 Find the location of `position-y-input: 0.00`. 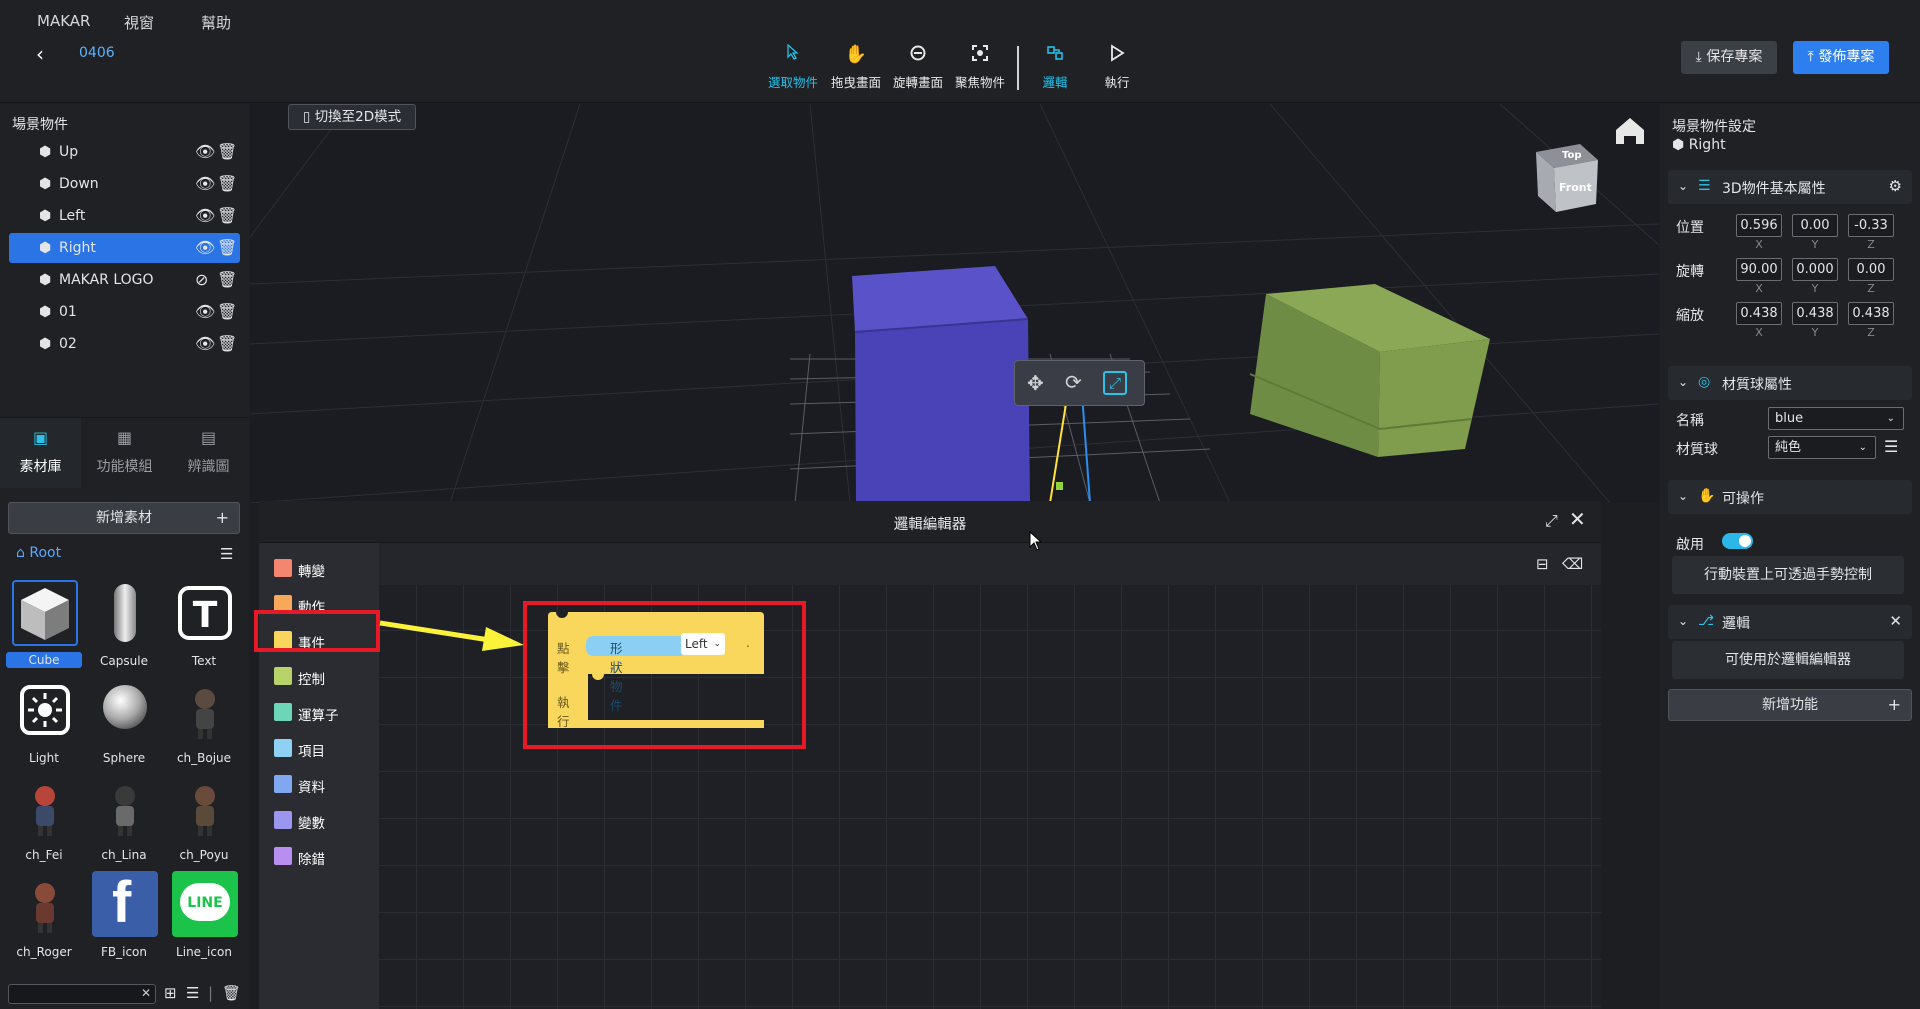

position-y-input: 0.00 is located at coordinates (1815, 225).